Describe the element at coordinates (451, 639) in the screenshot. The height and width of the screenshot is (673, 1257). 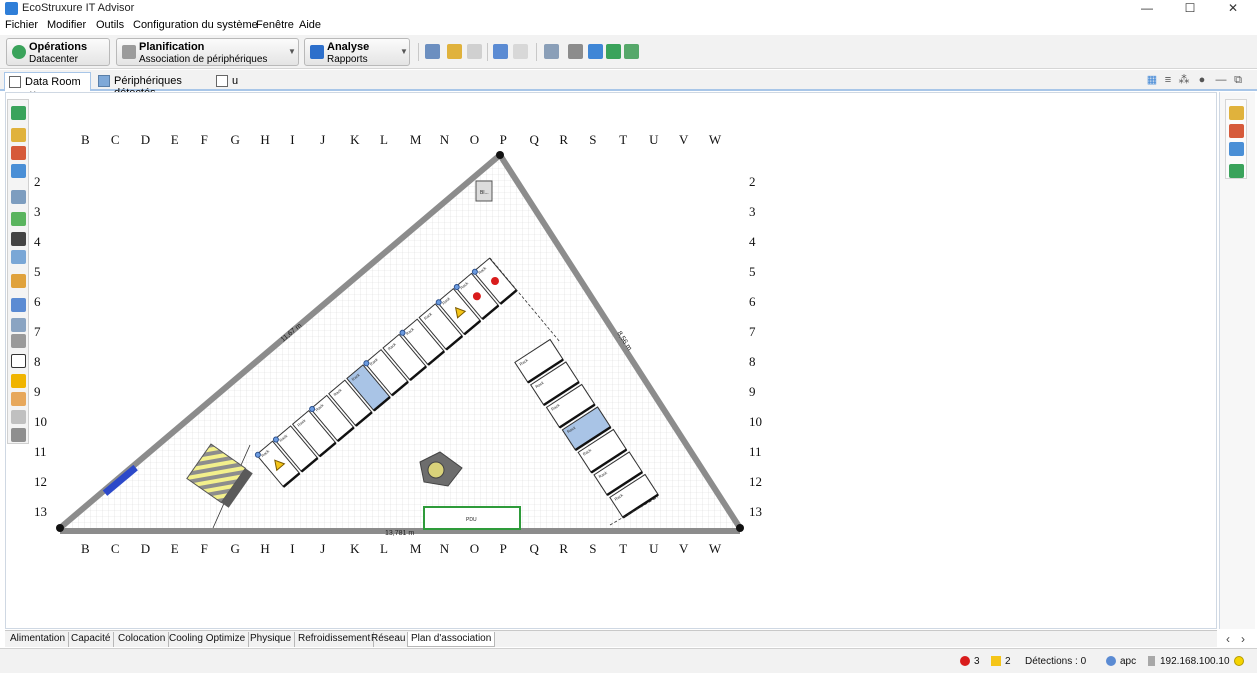
I see `tab-plan-association: Plan d'association` at that location.